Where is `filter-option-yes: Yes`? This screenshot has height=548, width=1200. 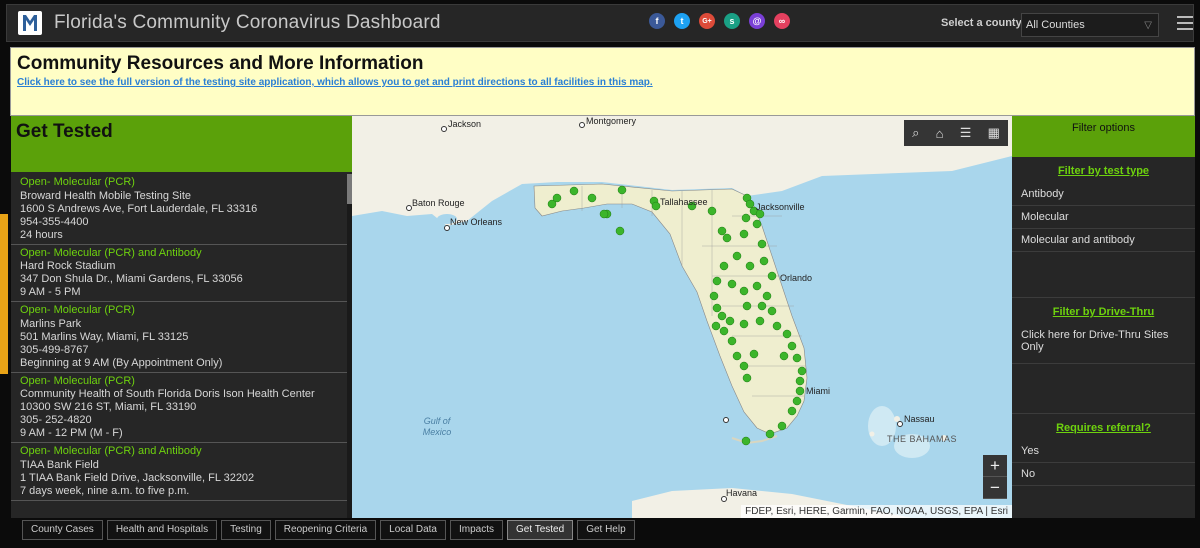 filter-option-yes: Yes is located at coordinates (1103, 451).